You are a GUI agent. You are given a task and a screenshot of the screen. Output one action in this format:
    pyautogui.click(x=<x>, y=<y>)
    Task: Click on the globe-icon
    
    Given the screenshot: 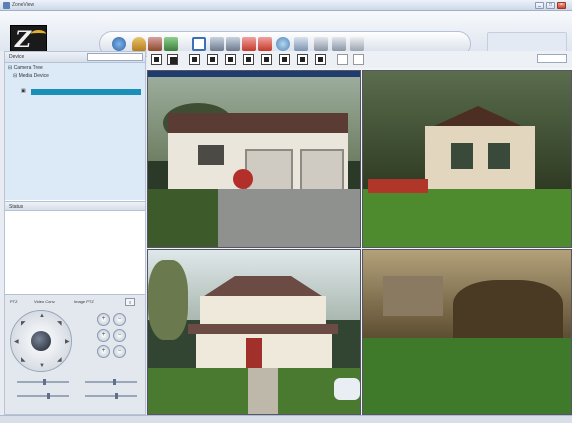 What is the action you would take?
    pyautogui.click(x=119, y=44)
    